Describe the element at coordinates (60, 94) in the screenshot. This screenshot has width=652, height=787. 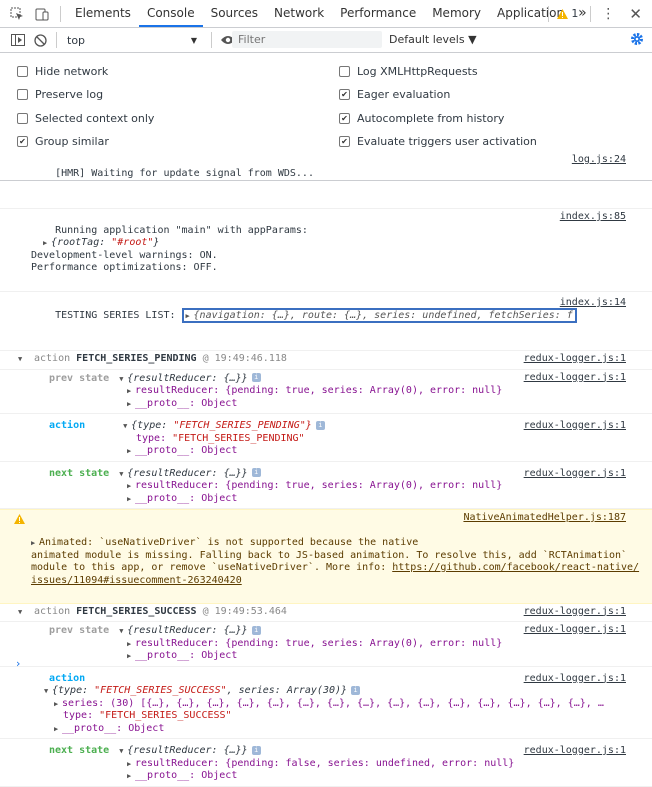
I see `preserve-log-checkbox: Preserve log` at that location.